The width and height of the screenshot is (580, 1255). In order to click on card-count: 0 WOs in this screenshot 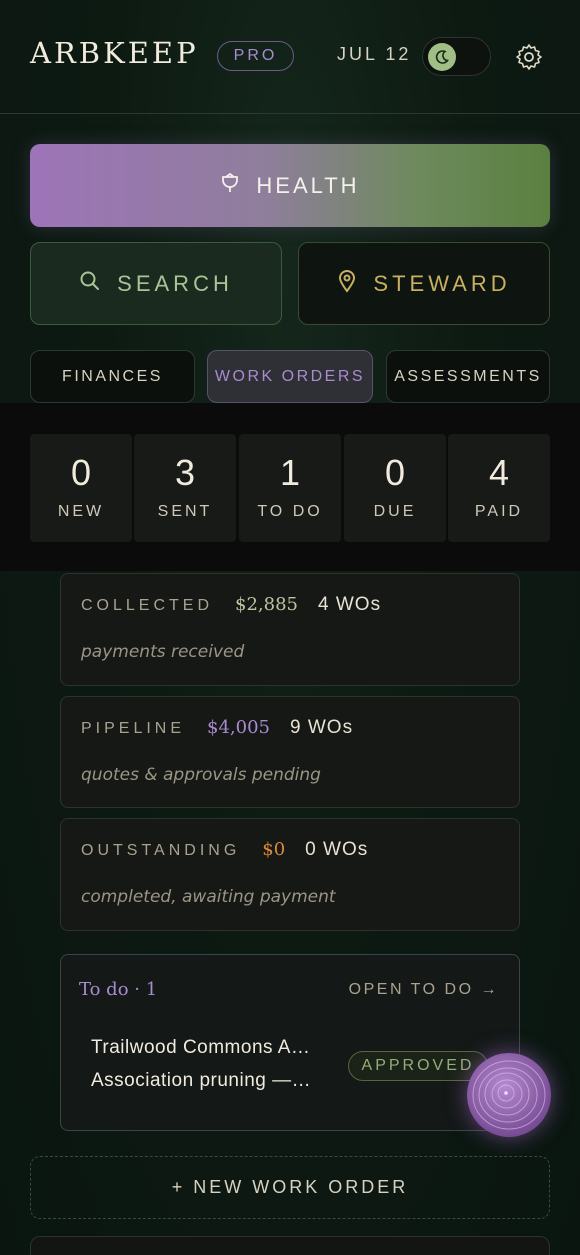, I will do `click(337, 849)`.